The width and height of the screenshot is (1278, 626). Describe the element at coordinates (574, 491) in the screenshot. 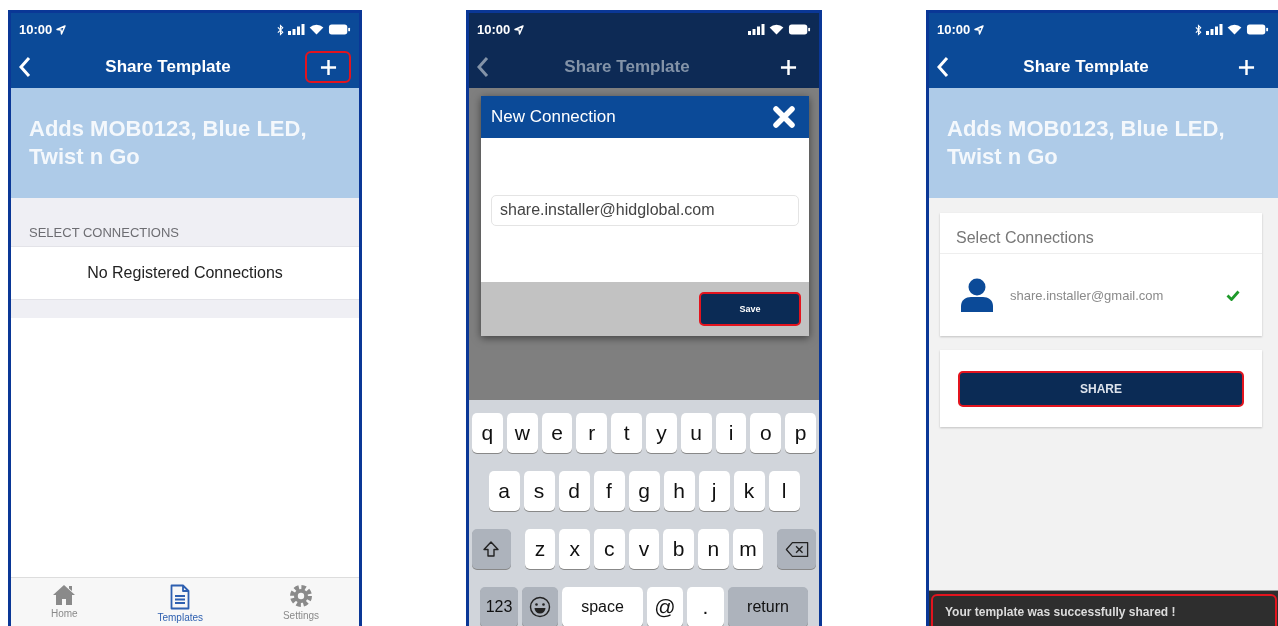

I see `keyboard-key: d` at that location.